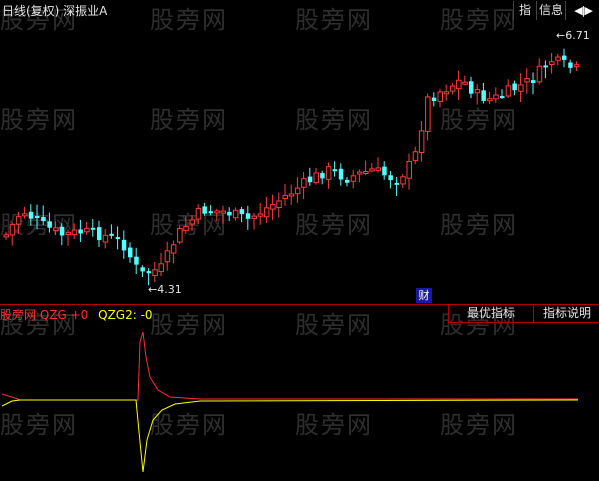  What do you see at coordinates (79, 315) in the screenshot?
I see `indicator-value-1: +0` at bounding box center [79, 315].